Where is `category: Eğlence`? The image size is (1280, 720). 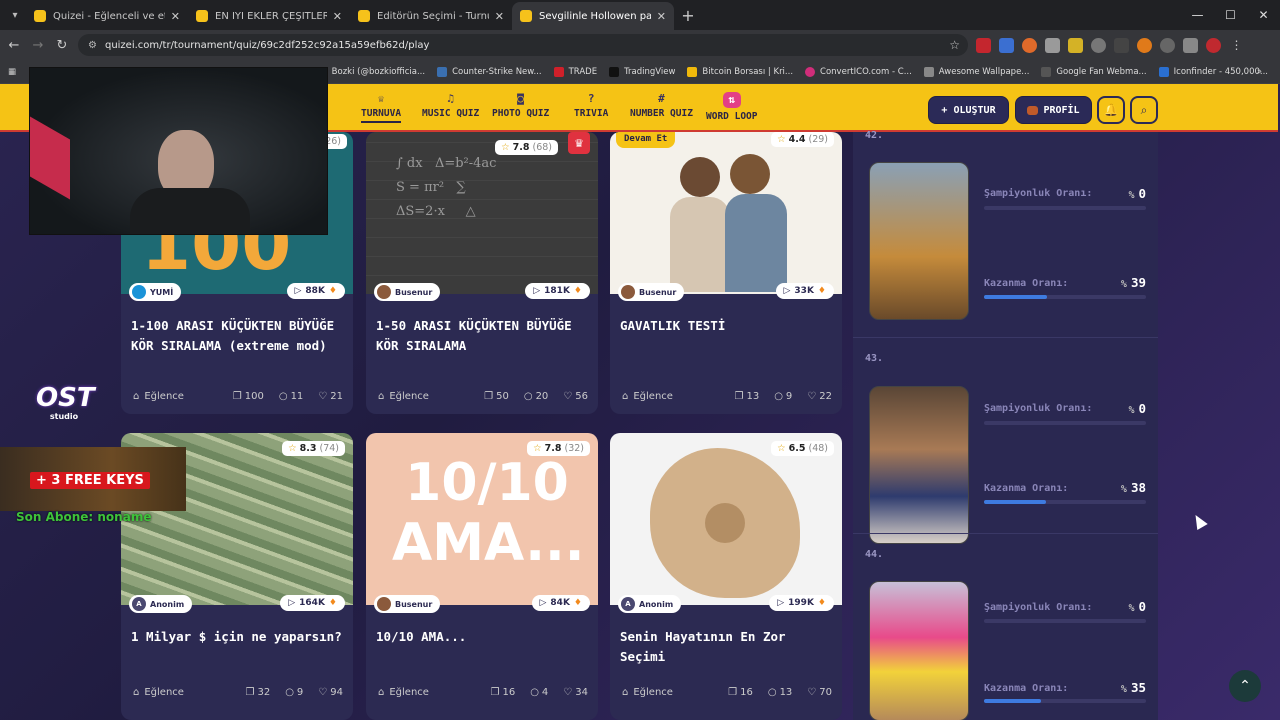 category: Eğlence is located at coordinates (164, 692).